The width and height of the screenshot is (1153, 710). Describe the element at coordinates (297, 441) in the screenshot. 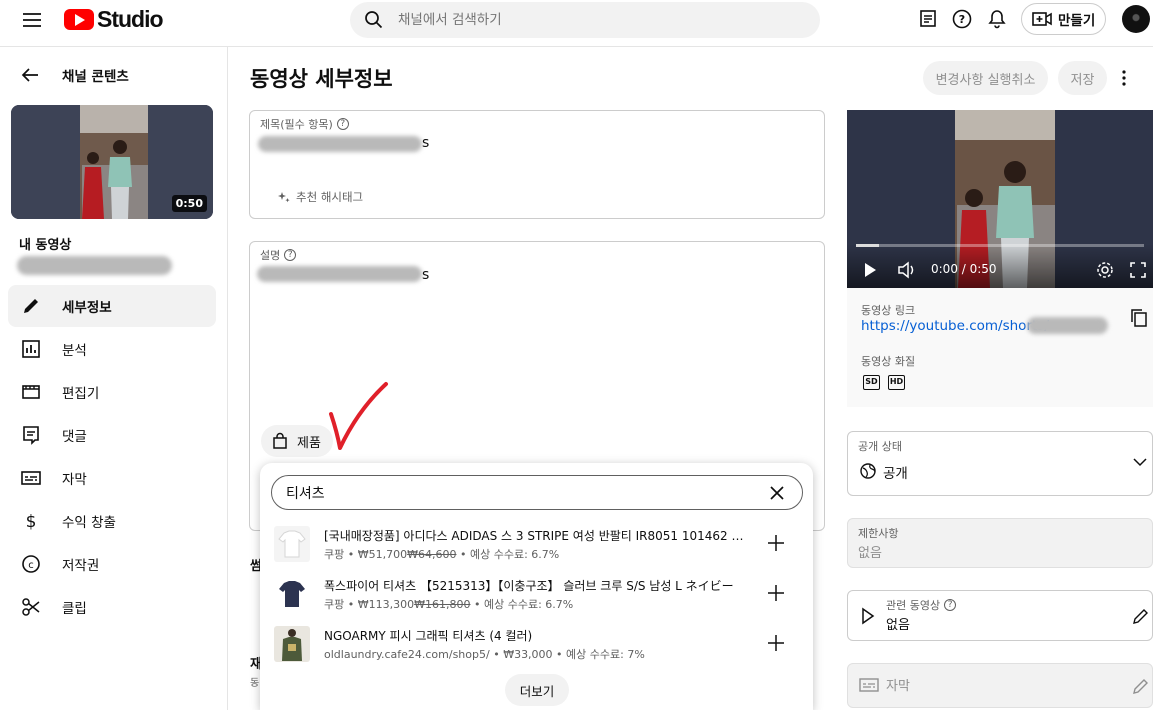

I see `products-button: 제품` at that location.